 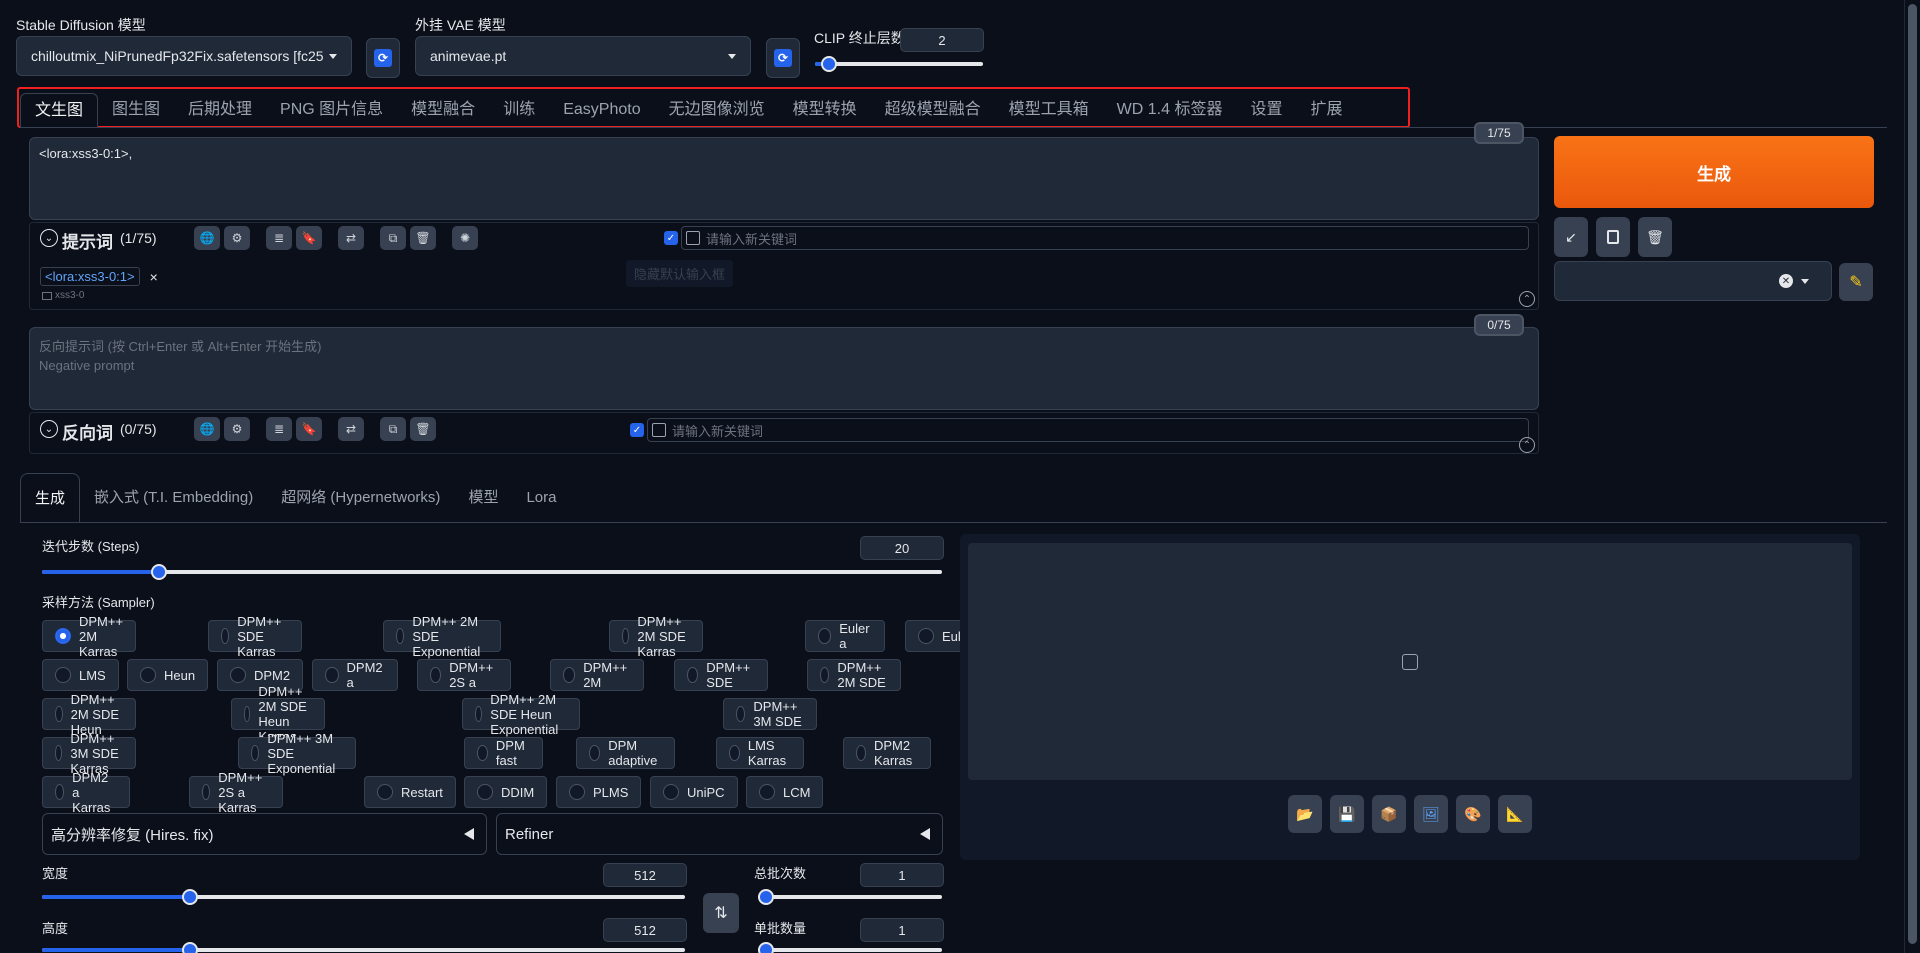 What do you see at coordinates (719, 834) in the screenshot?
I see `refiner-accordion: Refiner` at bounding box center [719, 834].